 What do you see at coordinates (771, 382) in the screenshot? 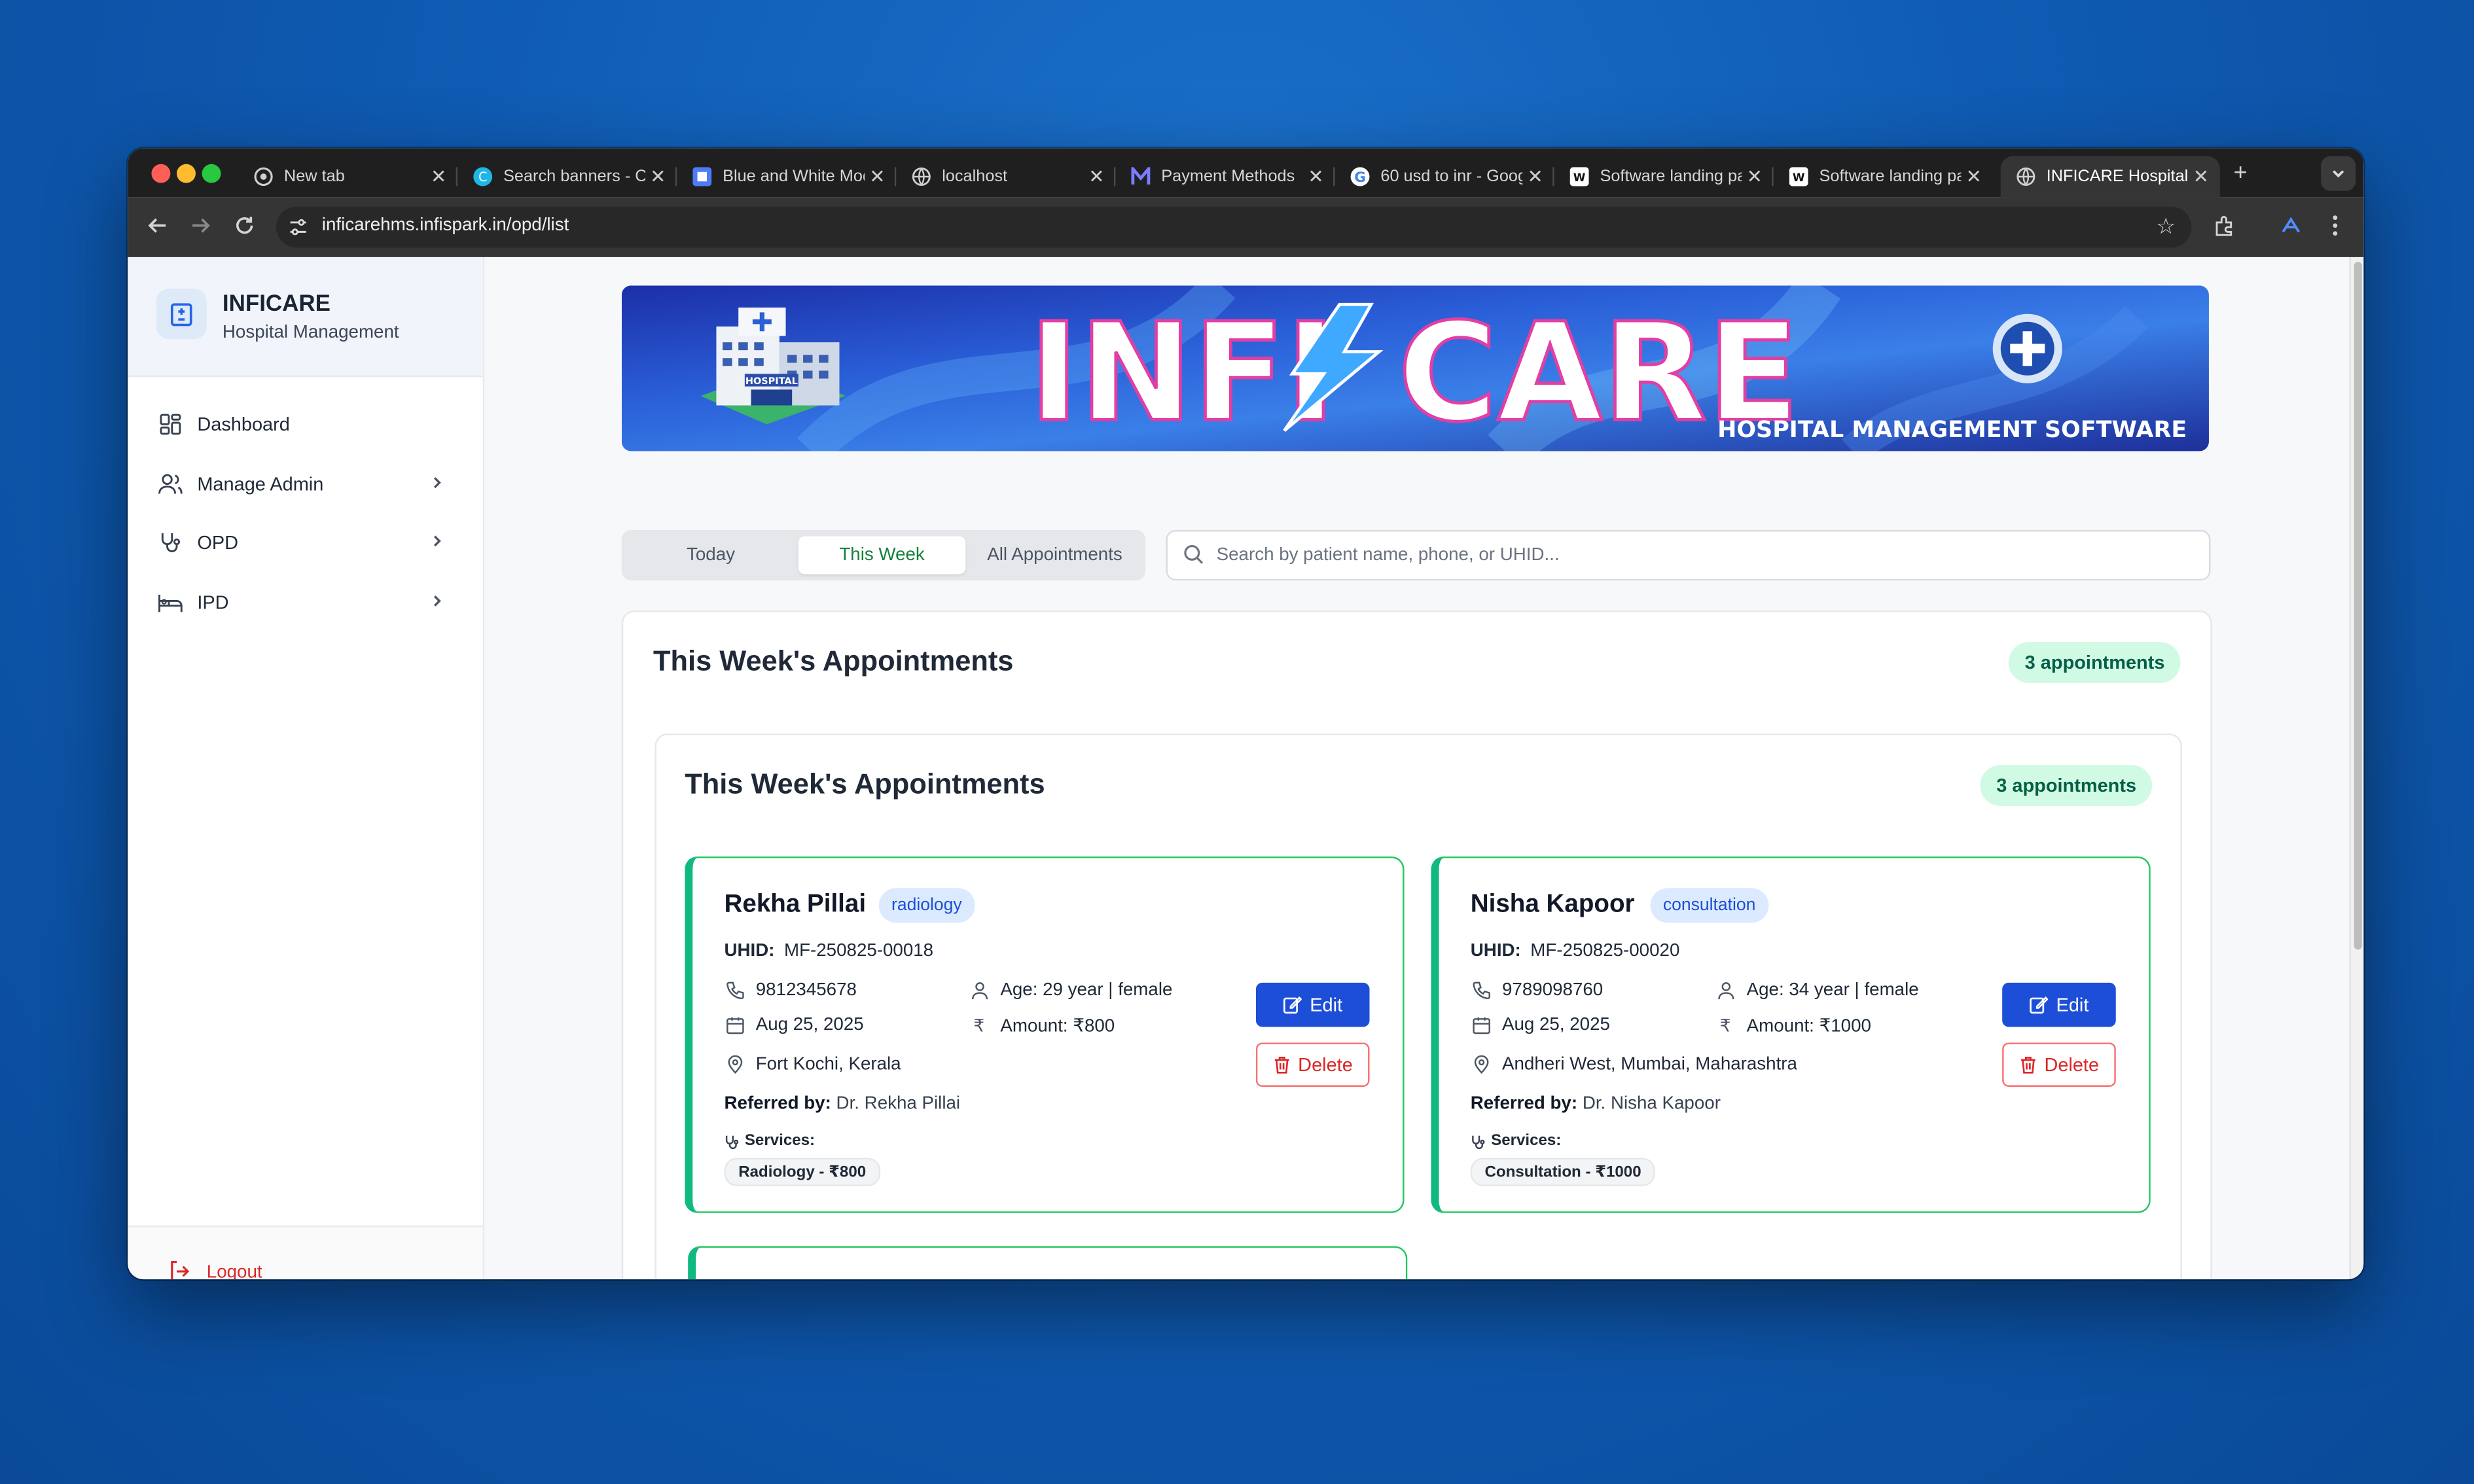
I see `svg-text: HOSPITAL` at bounding box center [771, 382].